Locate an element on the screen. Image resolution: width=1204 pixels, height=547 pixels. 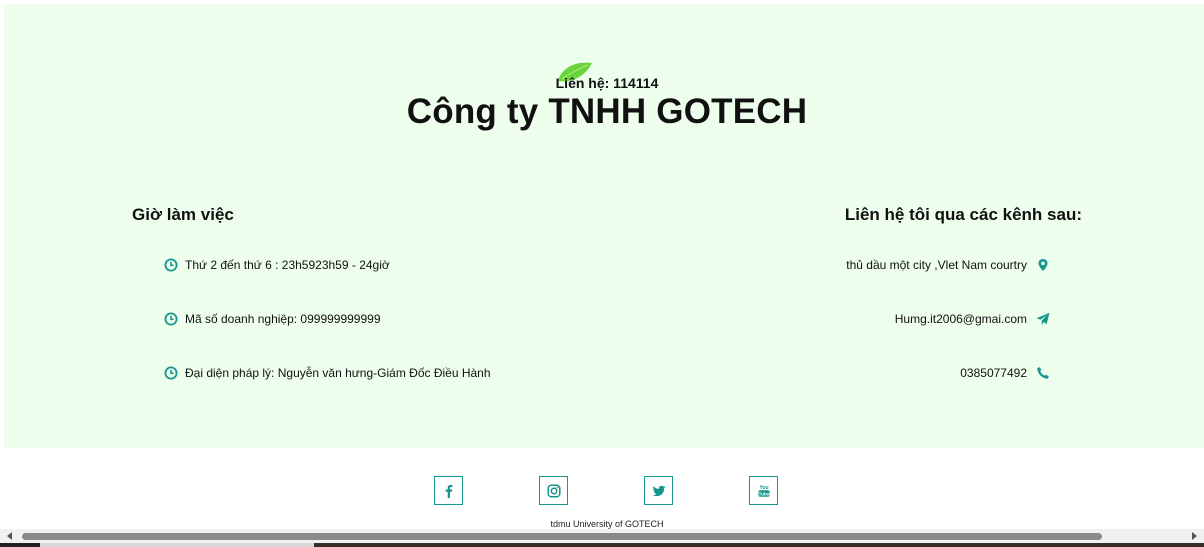
contact-channels-title: Liên hệ tôi qua các kênh sau: is located at coordinates (963, 214).